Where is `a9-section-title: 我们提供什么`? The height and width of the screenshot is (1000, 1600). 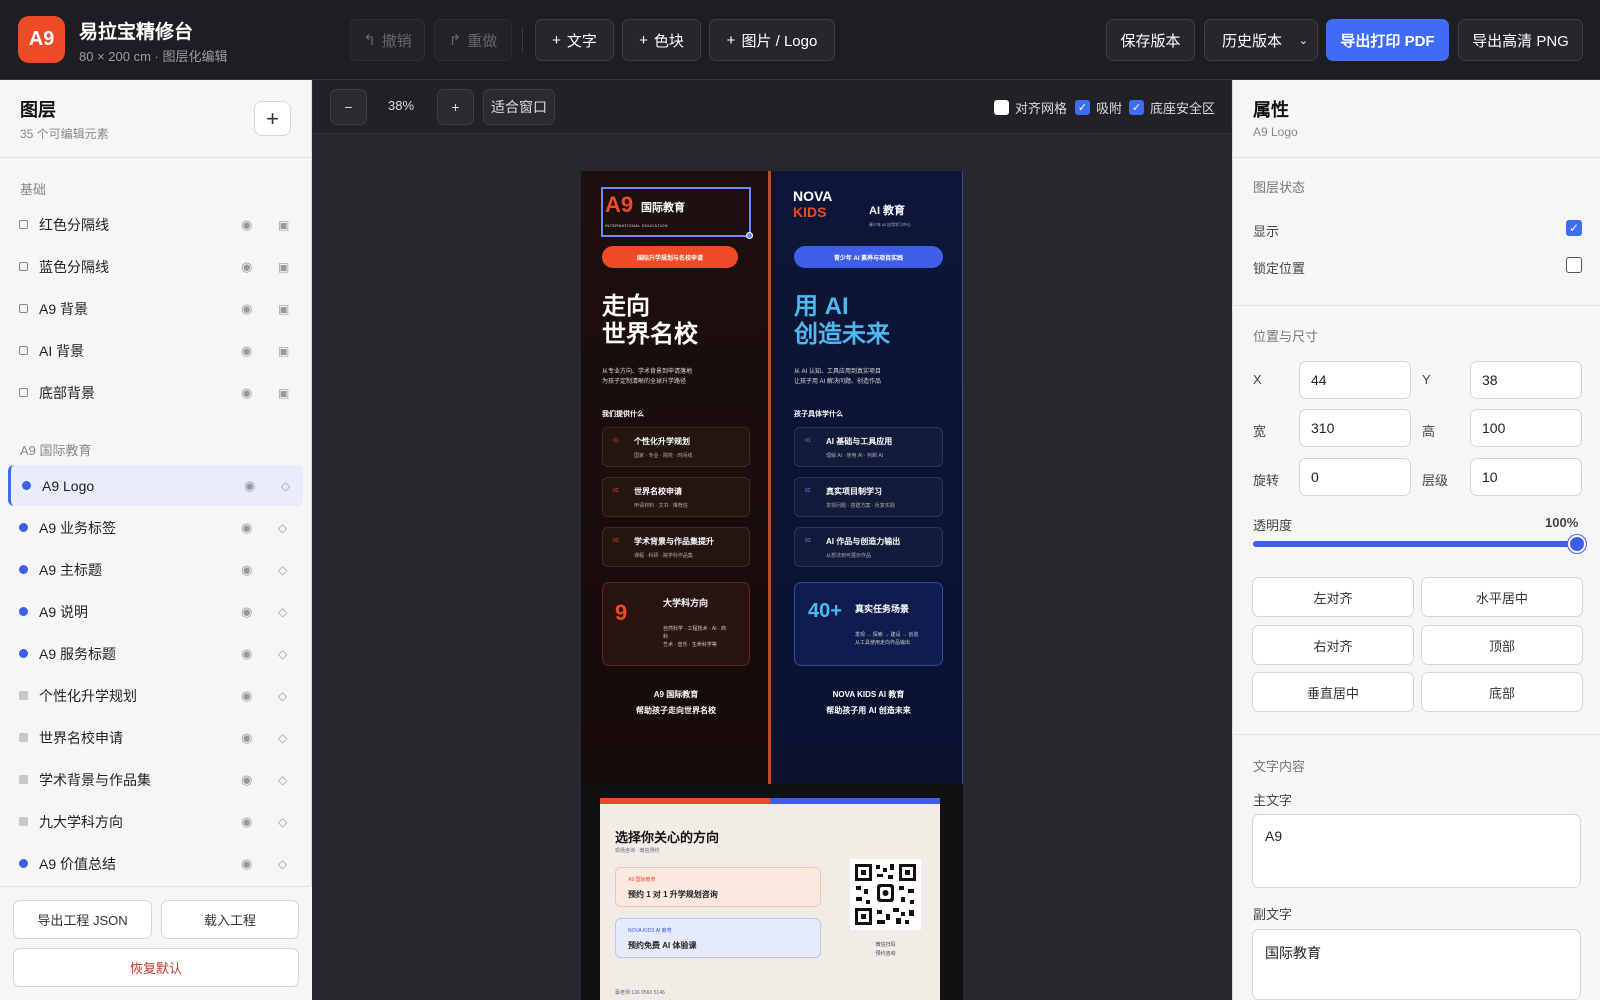
a9-section-title: 我们提供什么 is located at coordinates (623, 414).